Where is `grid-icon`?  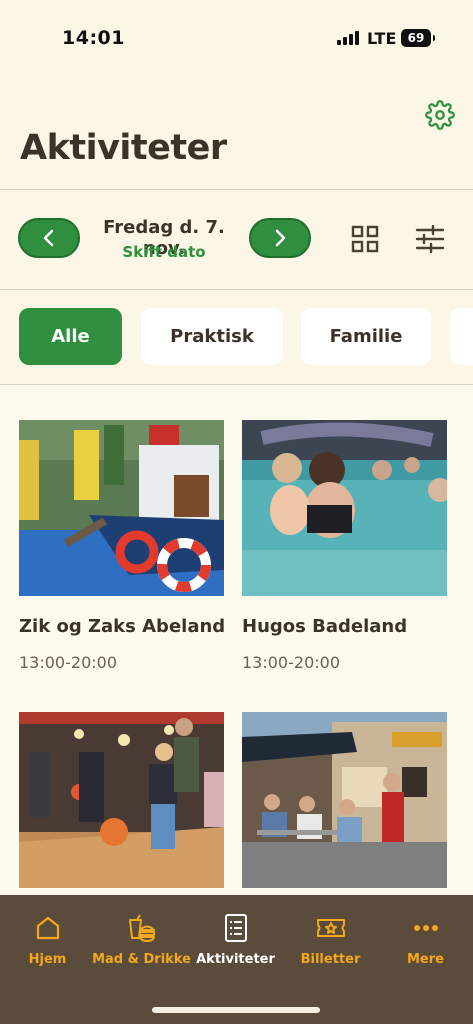
grid-icon is located at coordinates (365, 239).